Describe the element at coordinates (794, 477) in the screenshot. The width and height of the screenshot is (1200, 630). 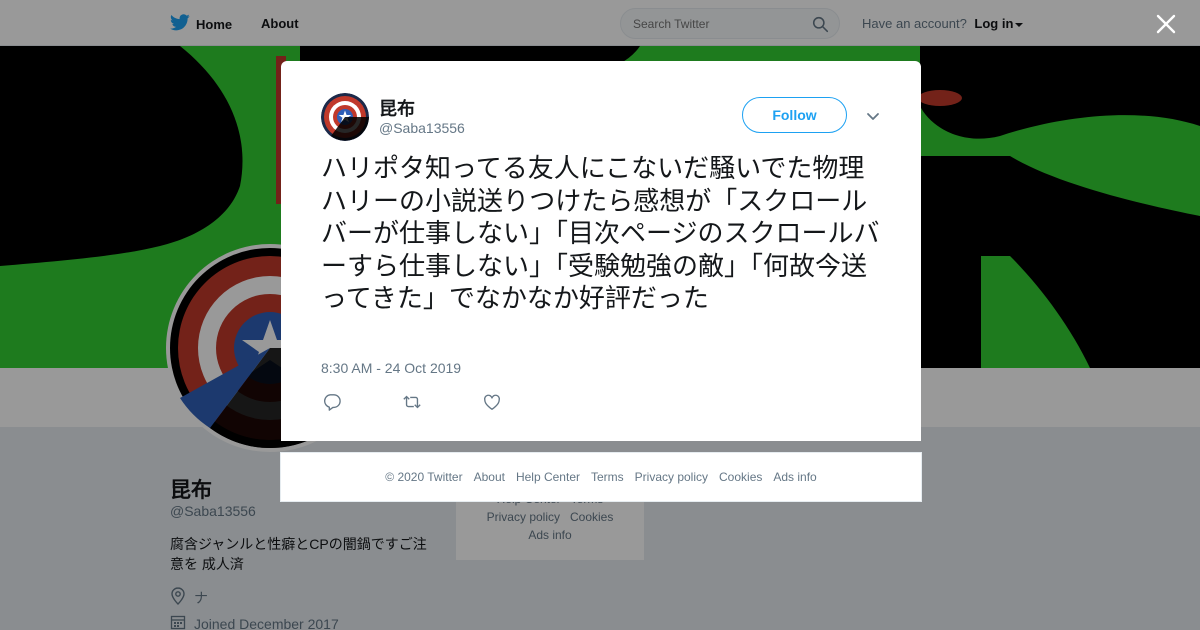
I see `footer-link-ads: Ads info` at that location.